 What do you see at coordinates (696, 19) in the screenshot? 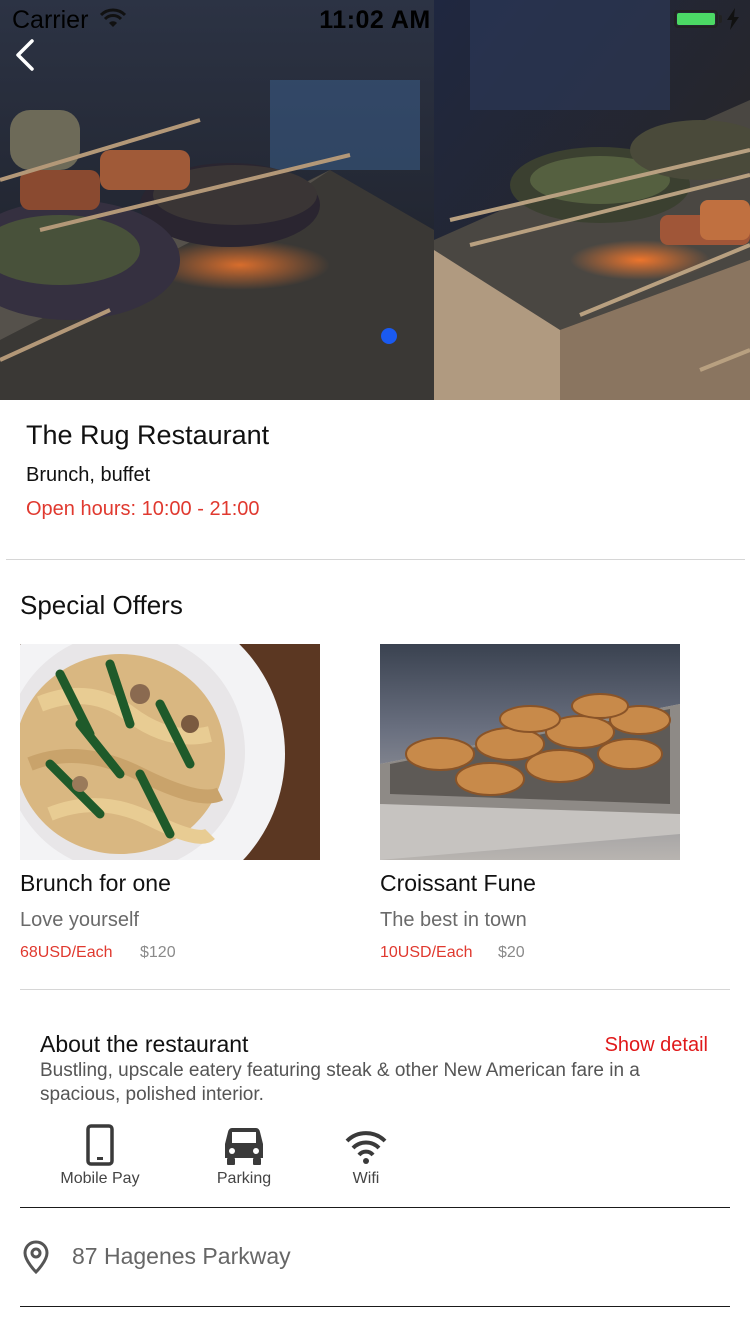
I see `battery-icon` at bounding box center [696, 19].